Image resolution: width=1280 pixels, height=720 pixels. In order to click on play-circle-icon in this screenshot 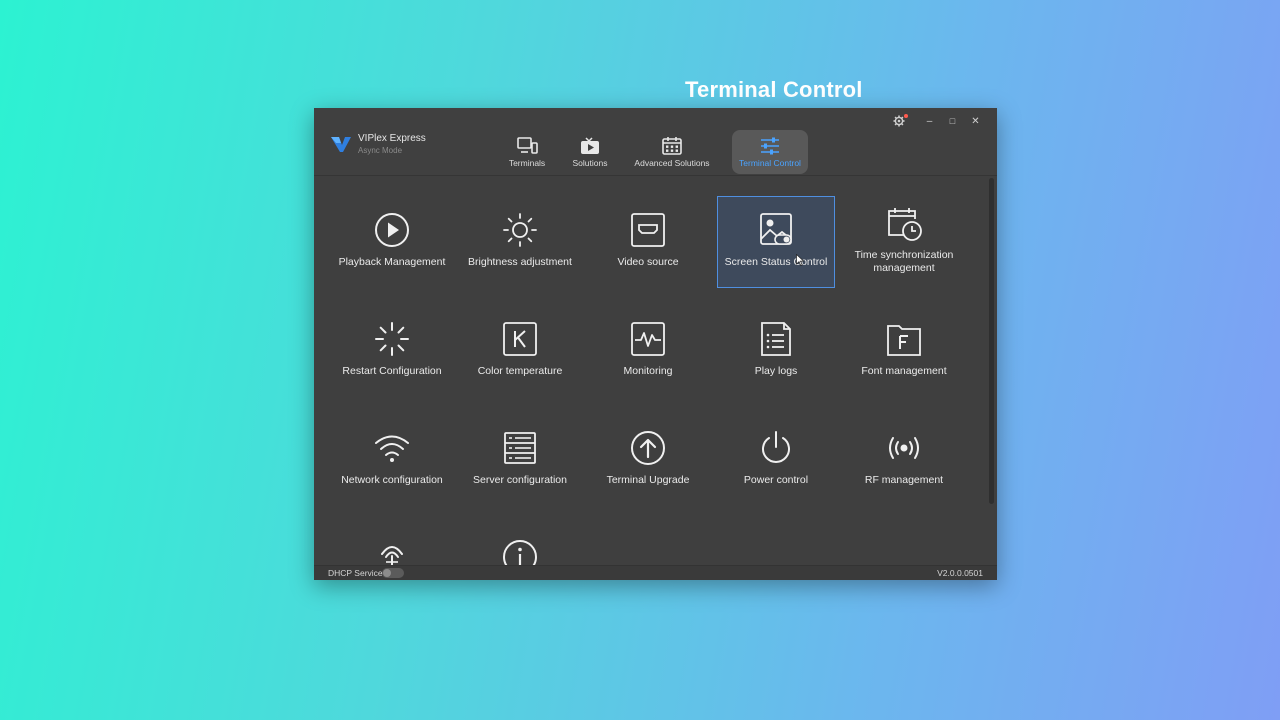, I will do `click(392, 230)`.